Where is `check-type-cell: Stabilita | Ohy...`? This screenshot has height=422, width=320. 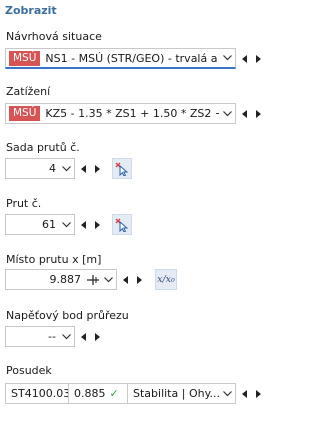
check-type-cell: Stabilita | Ohy... is located at coordinates (182, 393).